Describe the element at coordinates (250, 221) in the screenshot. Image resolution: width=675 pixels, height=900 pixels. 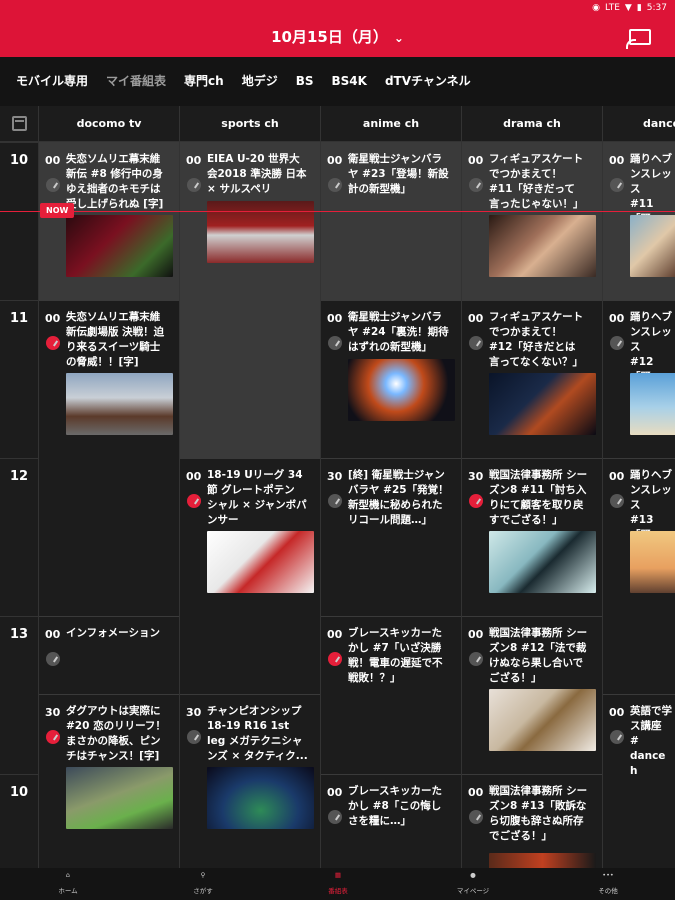
I see `program-cell: 00 EIEA U-20 世界大 会2018 準決勝 日本 × サルスペリ` at that location.